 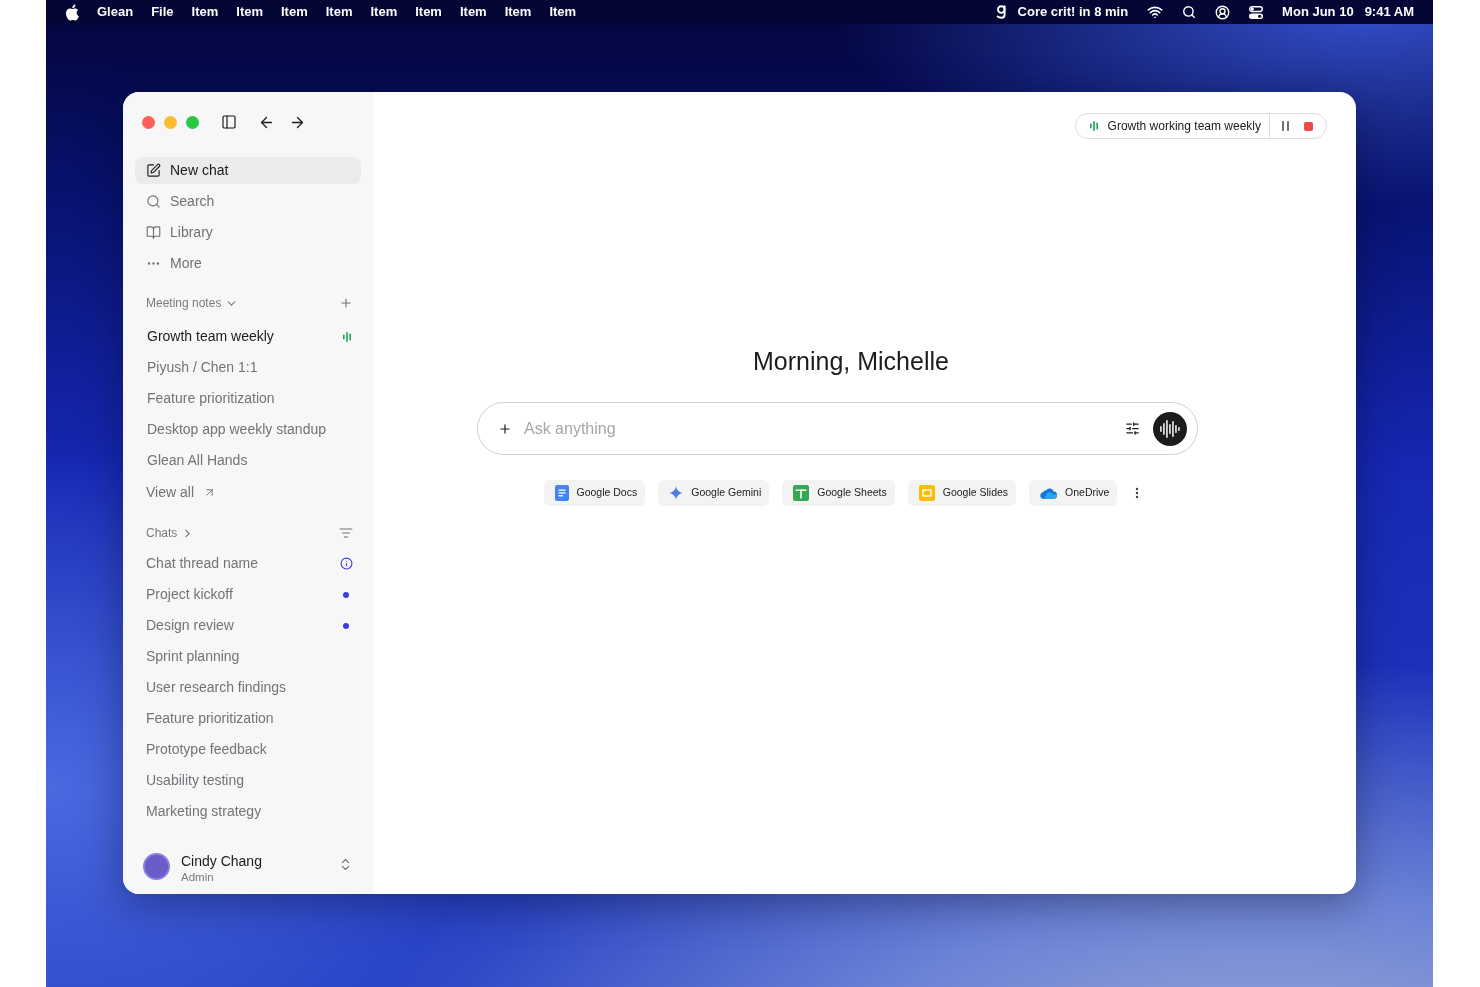 What do you see at coordinates (248, 429) in the screenshot?
I see `meeting-item: Desktop app weekly standup` at bounding box center [248, 429].